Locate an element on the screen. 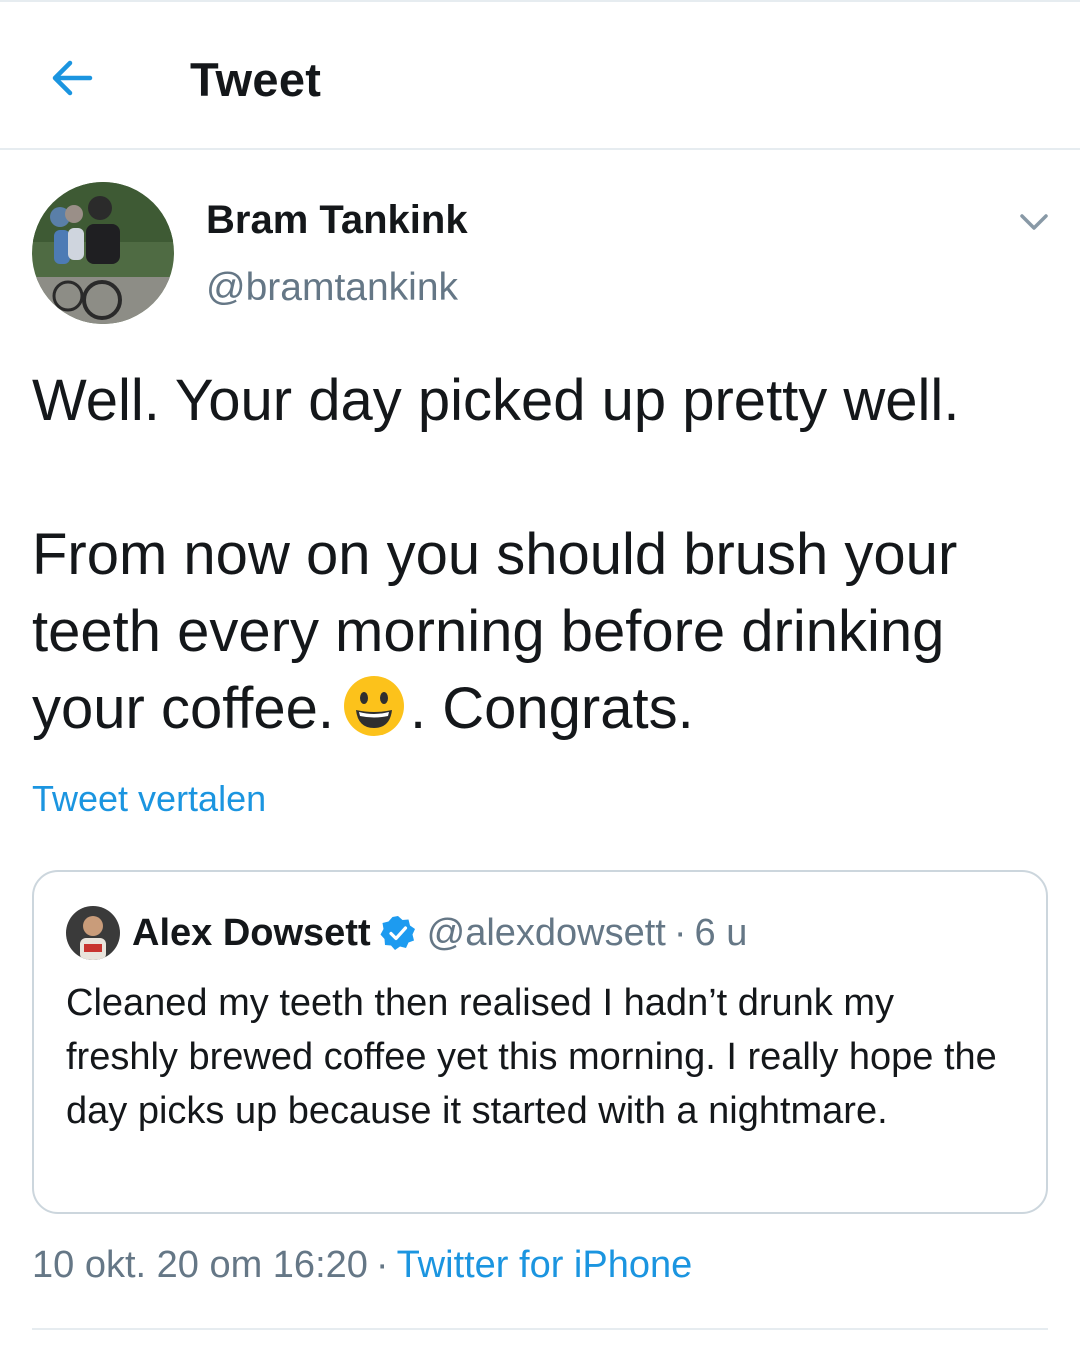 This screenshot has width=1080, height=1350. top-app-bar: Tweet is located at coordinates (540, 75).